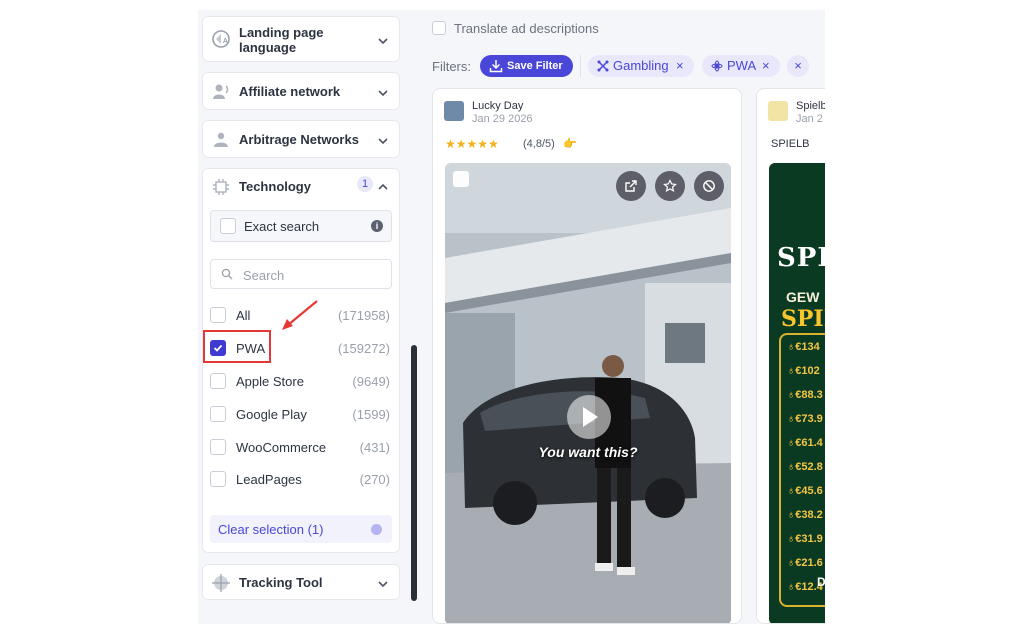 Image resolution: width=1023 pixels, height=624 pixels. I want to click on gambling-icon, so click(603, 66).